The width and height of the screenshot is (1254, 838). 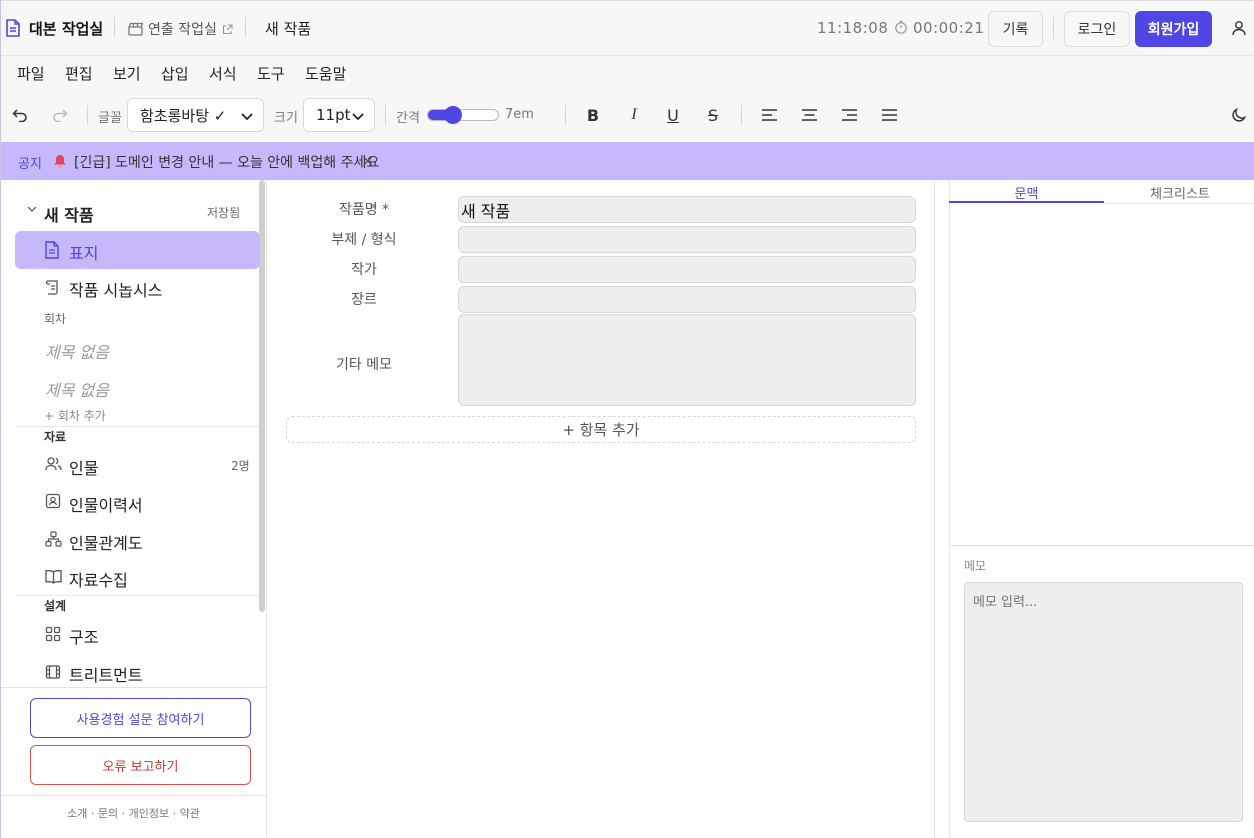 What do you see at coordinates (55, 437) in the screenshot?
I see `materials-header: 자료` at bounding box center [55, 437].